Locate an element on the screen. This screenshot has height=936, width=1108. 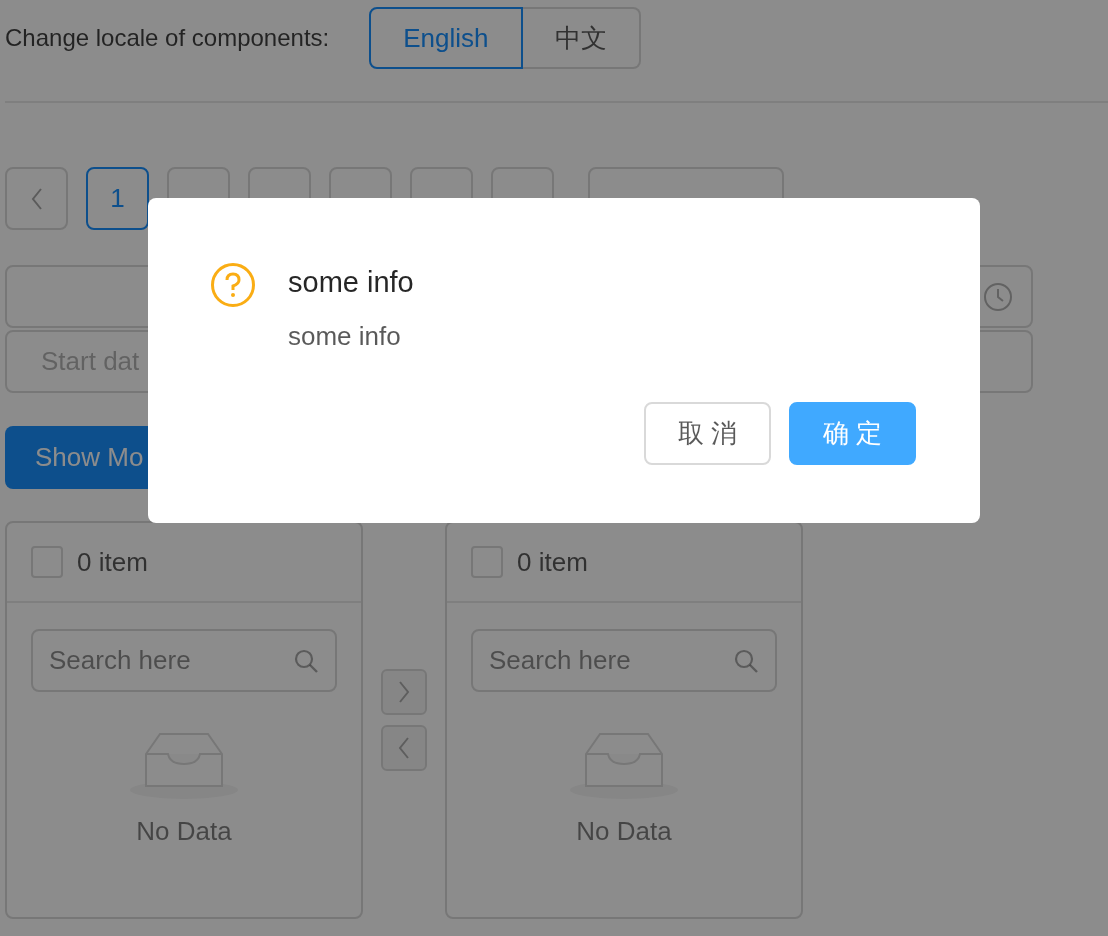
locale-option: English is located at coordinates (446, 38).